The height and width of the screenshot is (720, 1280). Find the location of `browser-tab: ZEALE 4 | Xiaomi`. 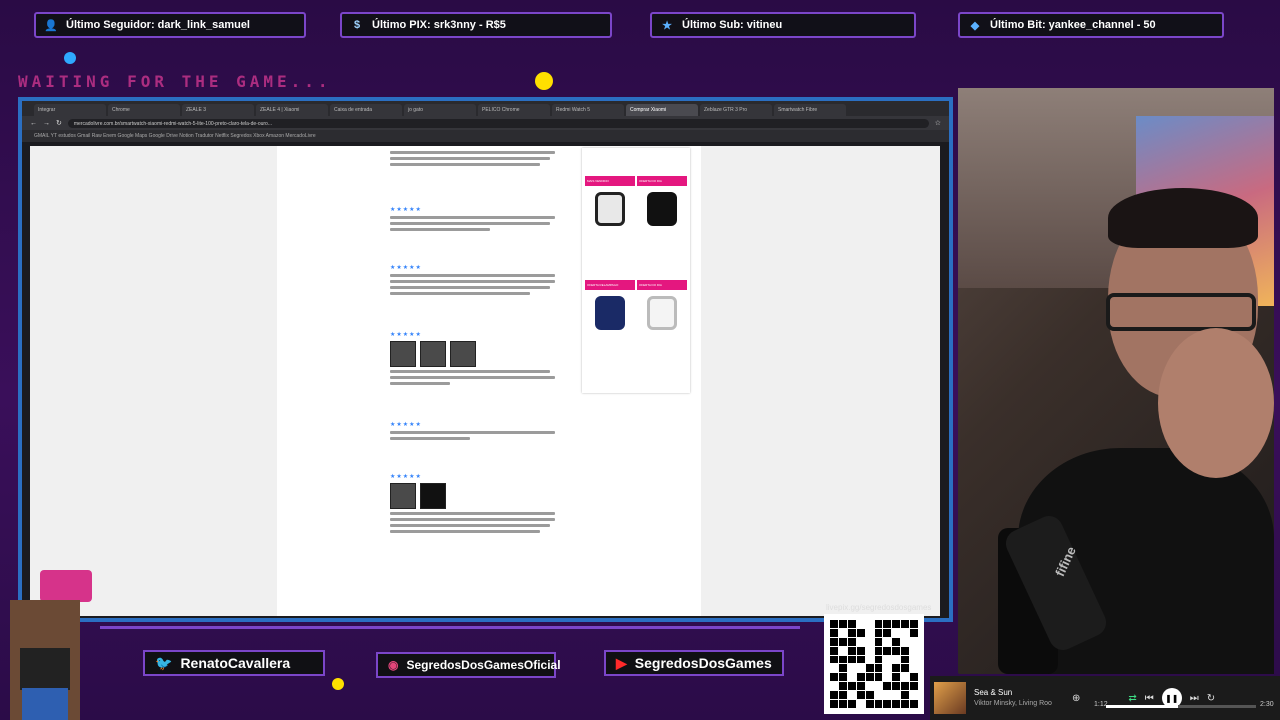

browser-tab: ZEALE 4 | Xiaomi is located at coordinates (292, 110).